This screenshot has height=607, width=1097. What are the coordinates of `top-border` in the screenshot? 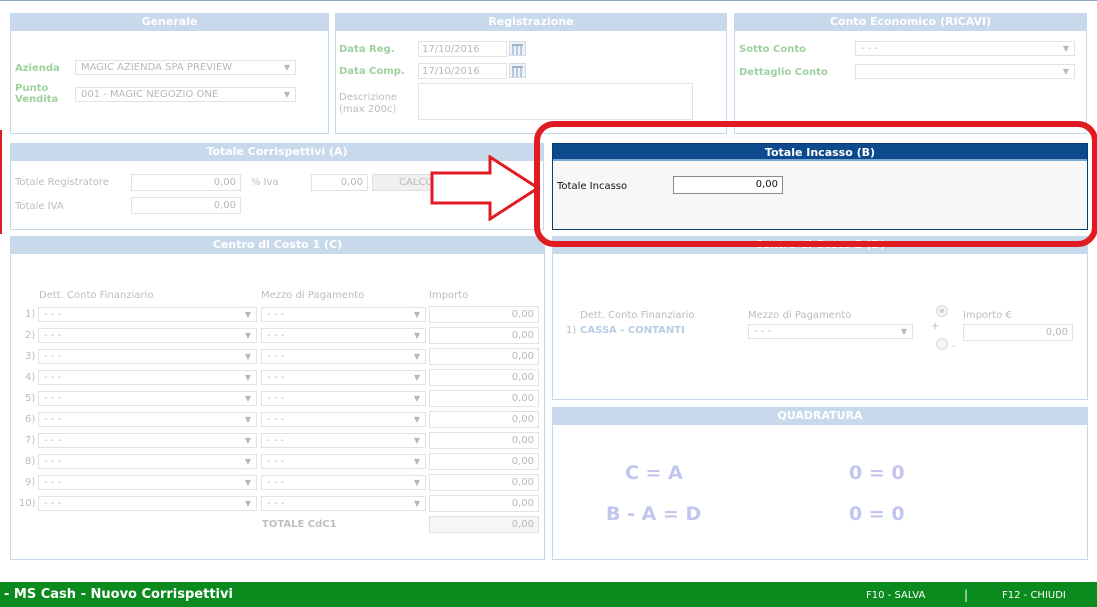 It's located at (548, 0).